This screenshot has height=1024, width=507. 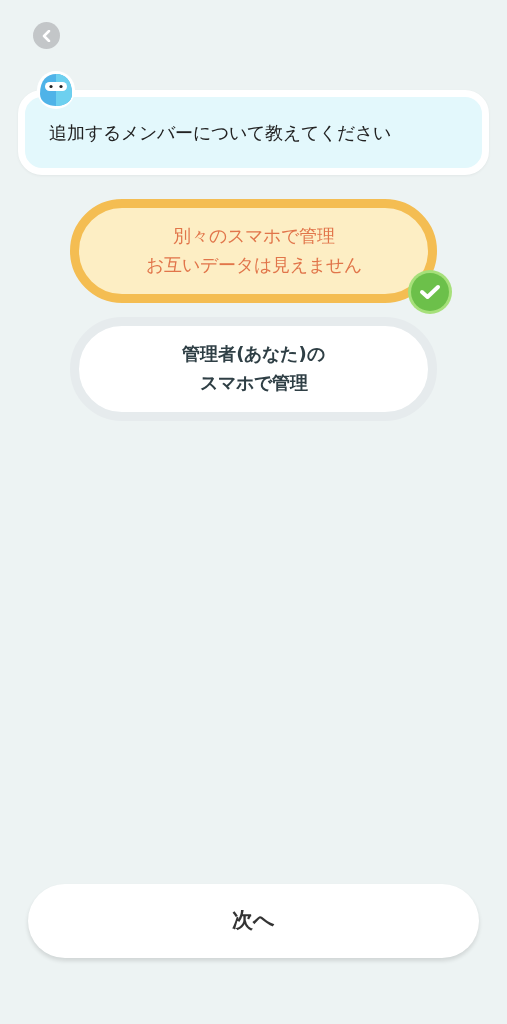 I want to click on back-icon, so click(x=46, y=35).